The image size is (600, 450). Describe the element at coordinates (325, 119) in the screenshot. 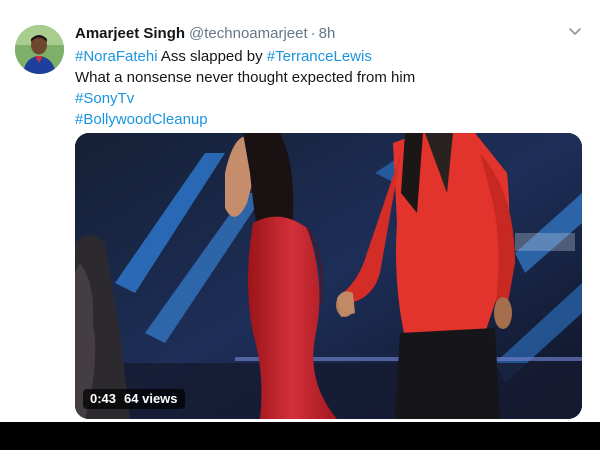

I see `hashtag-bollywoodcleanup: #BollywoodCleanup` at that location.